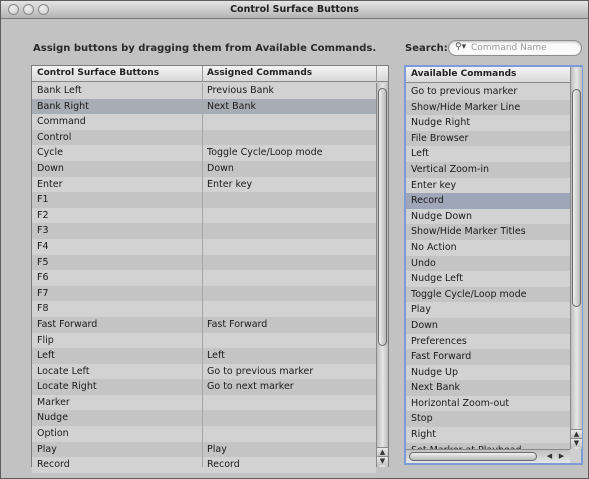  I want to click on available-commands-header: Available Commands, so click(488, 75).